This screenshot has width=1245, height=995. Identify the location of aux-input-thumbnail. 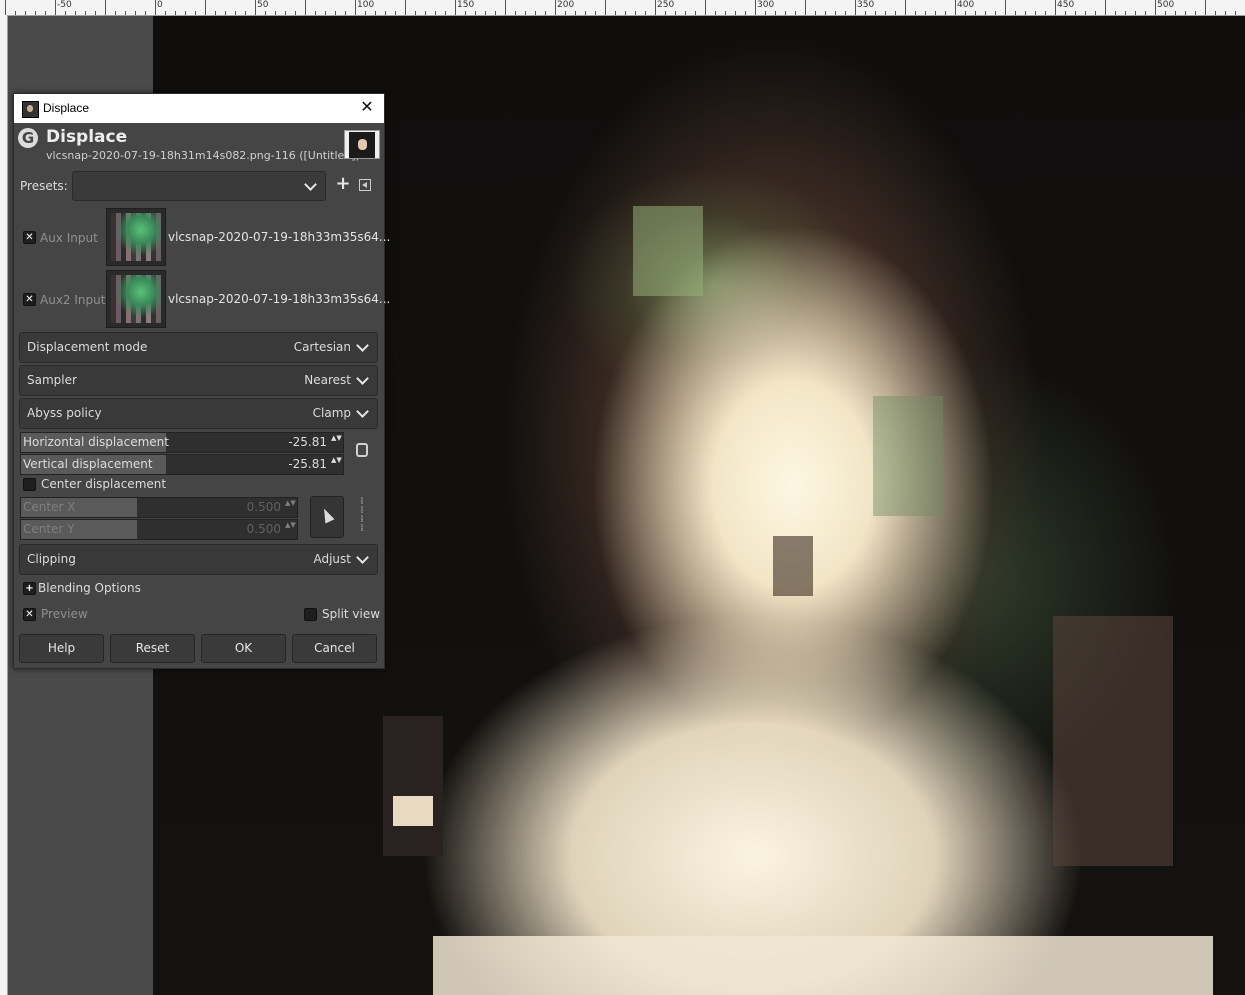
(136, 237).